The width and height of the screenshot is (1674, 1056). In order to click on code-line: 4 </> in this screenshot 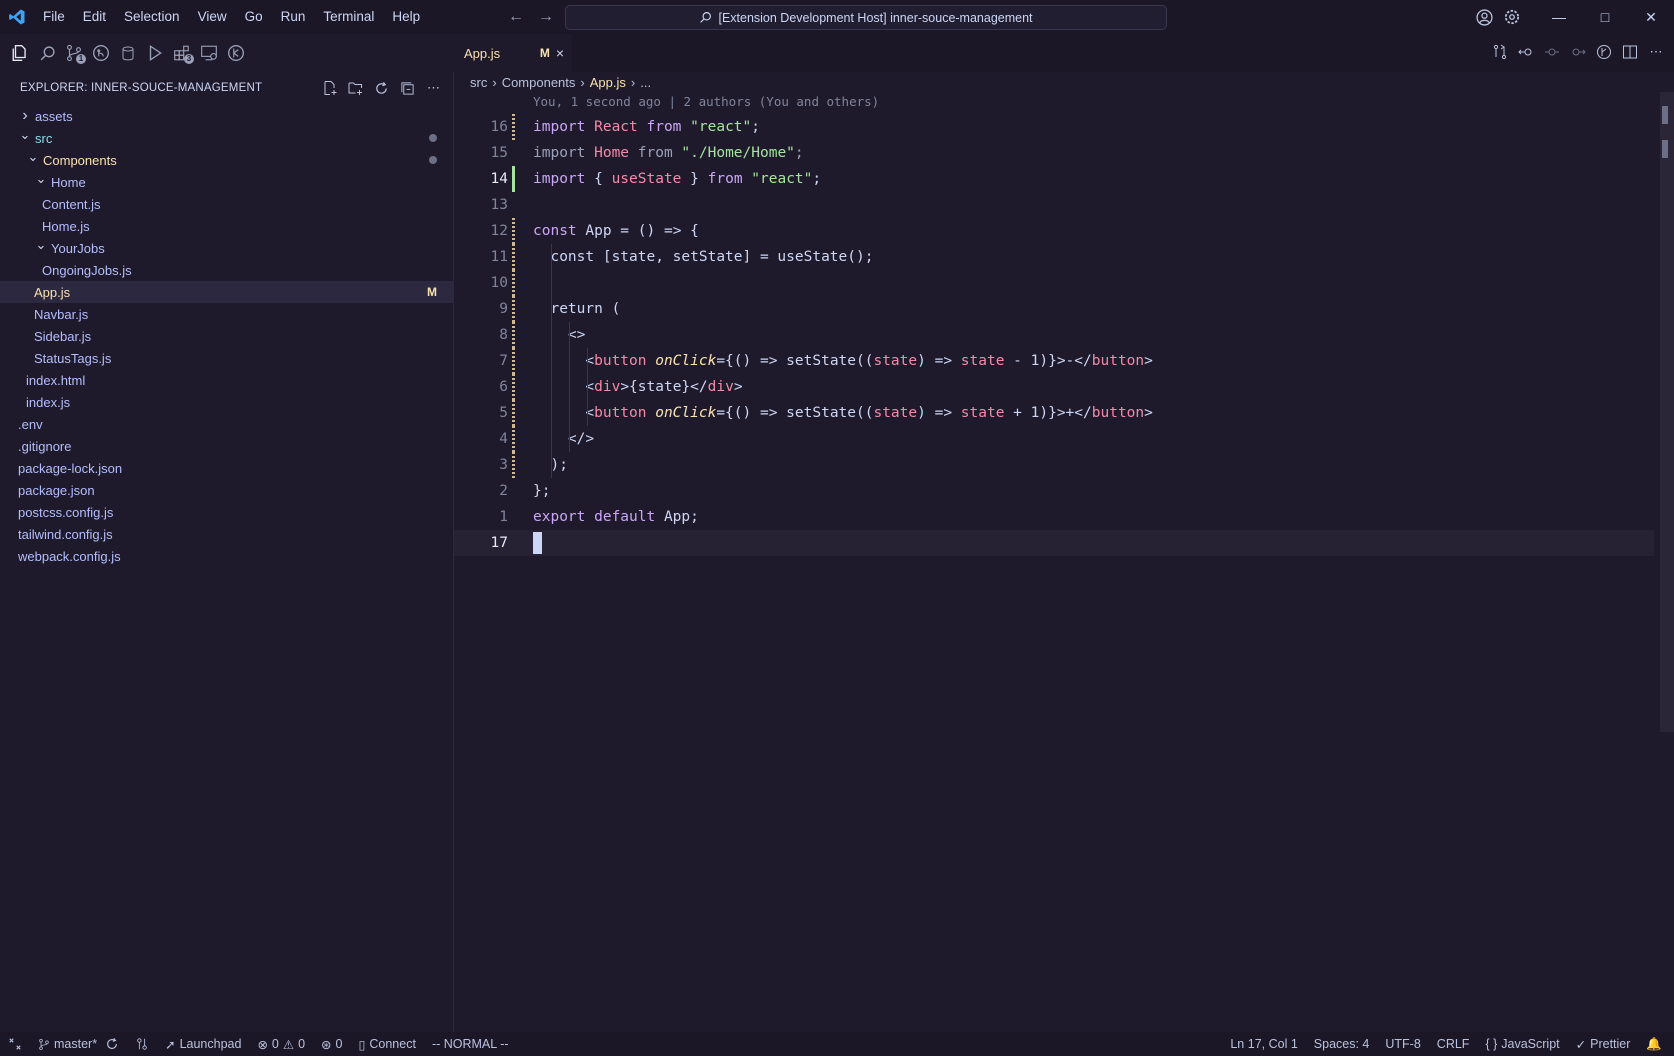, I will do `click(1054, 439)`.